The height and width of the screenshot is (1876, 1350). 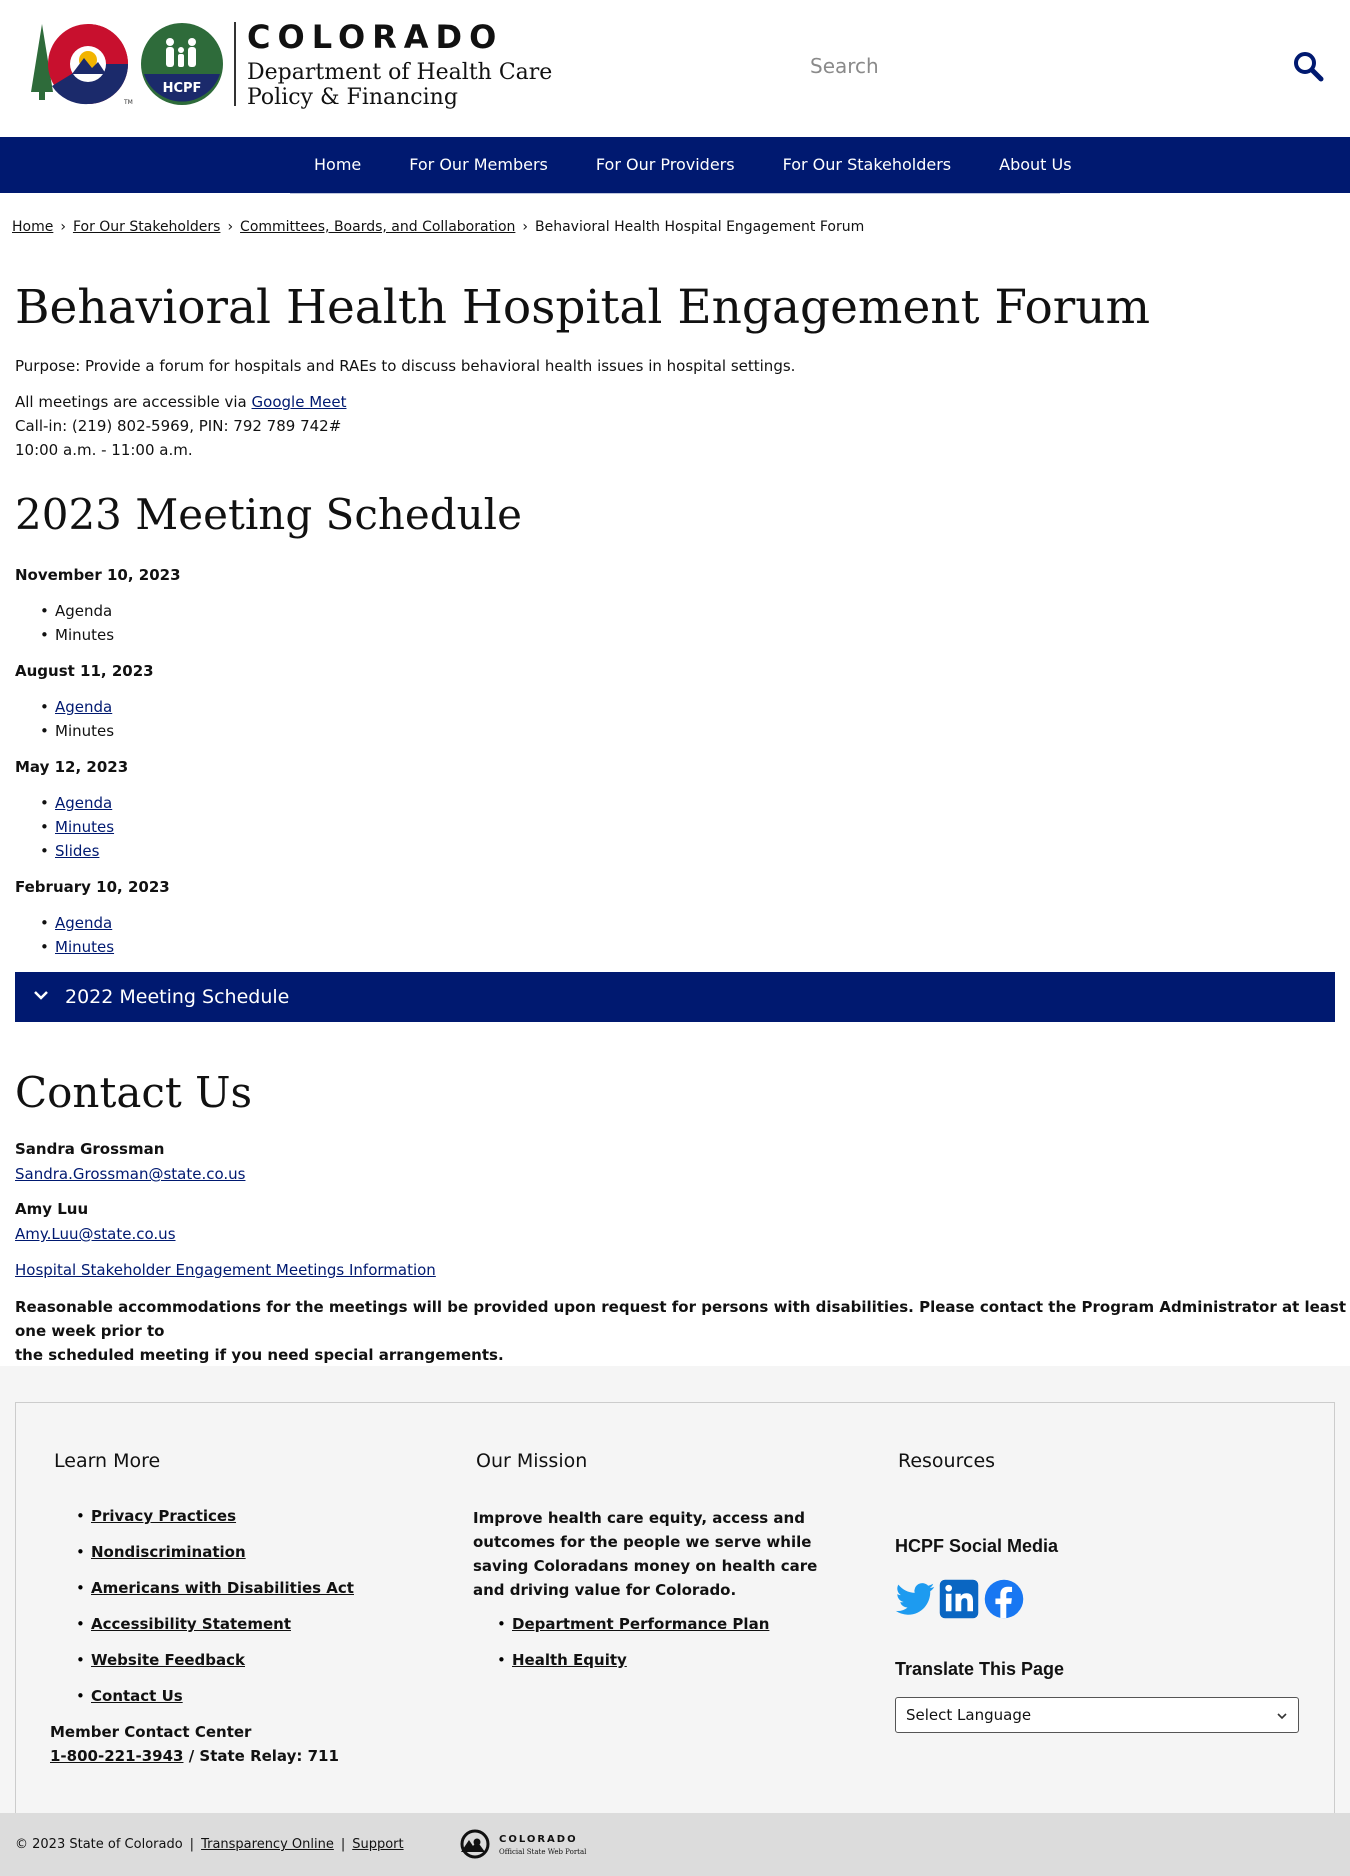 I want to click on google-meet-link: Google Meet, so click(x=299, y=402).